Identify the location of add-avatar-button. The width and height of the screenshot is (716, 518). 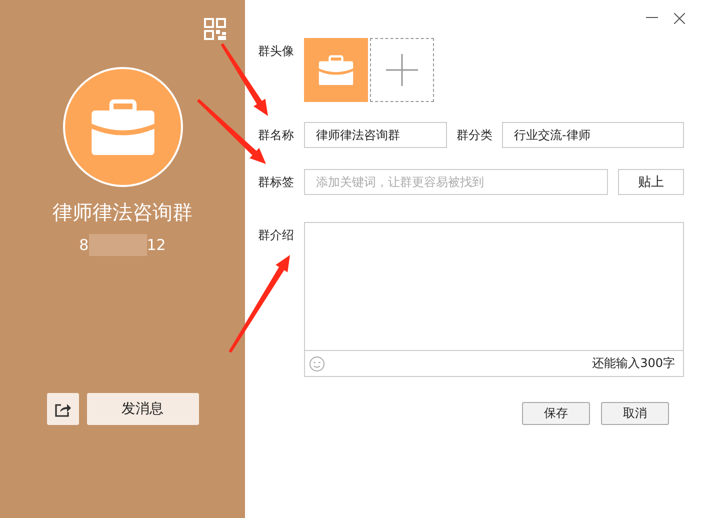
(402, 70).